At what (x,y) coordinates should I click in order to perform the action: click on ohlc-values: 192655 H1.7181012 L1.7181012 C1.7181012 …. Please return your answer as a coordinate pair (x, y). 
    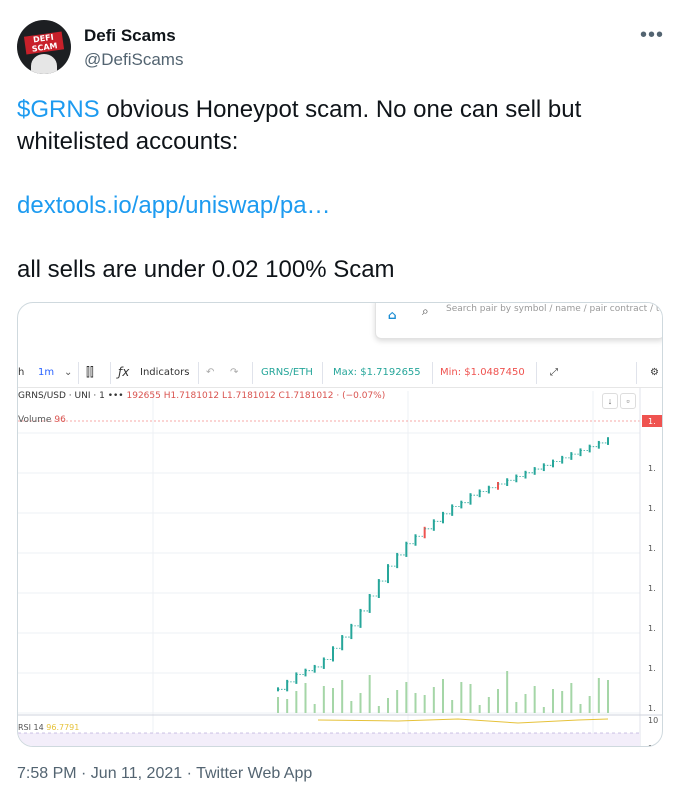
    Looking at the image, I should click on (256, 396).